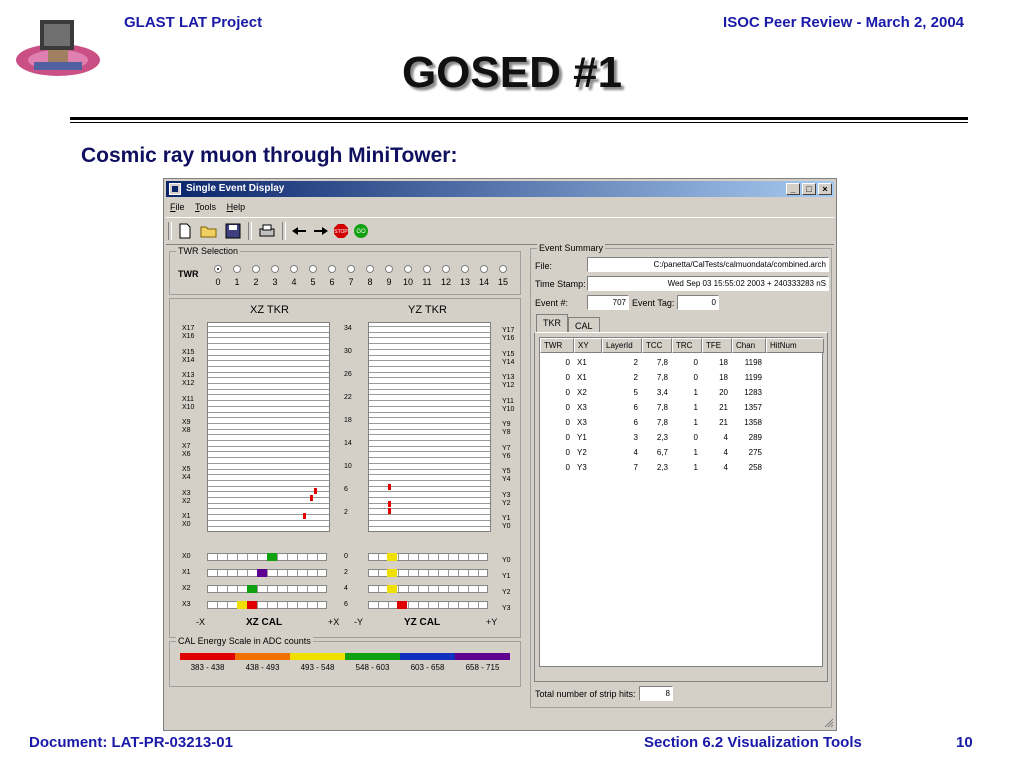 The image size is (1024, 768). Describe the element at coordinates (506, 608) in the screenshot. I see `yz-cal-label: Y3` at that location.